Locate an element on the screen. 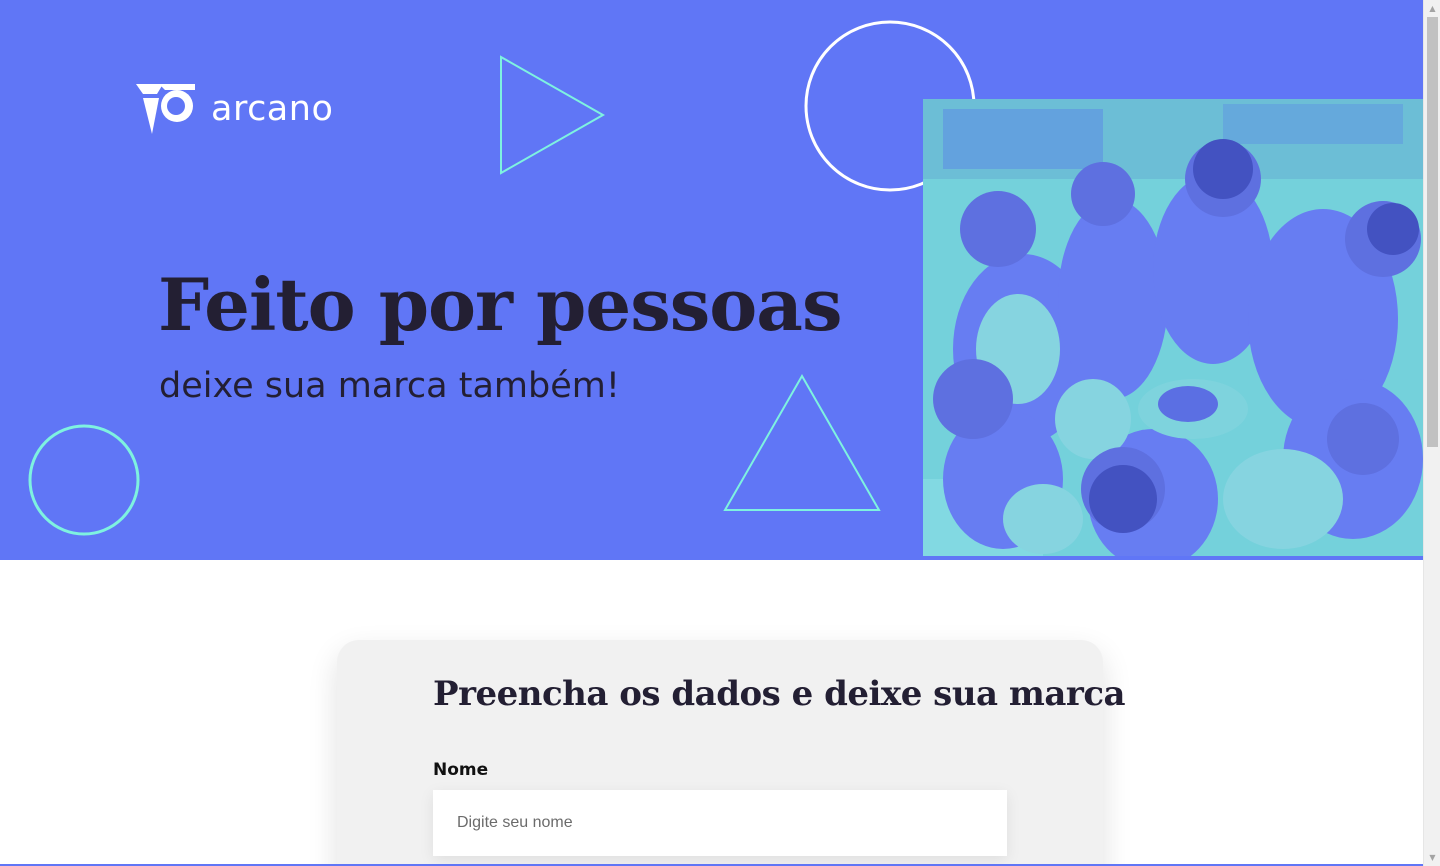  brand-name: arcano is located at coordinates (272, 109).